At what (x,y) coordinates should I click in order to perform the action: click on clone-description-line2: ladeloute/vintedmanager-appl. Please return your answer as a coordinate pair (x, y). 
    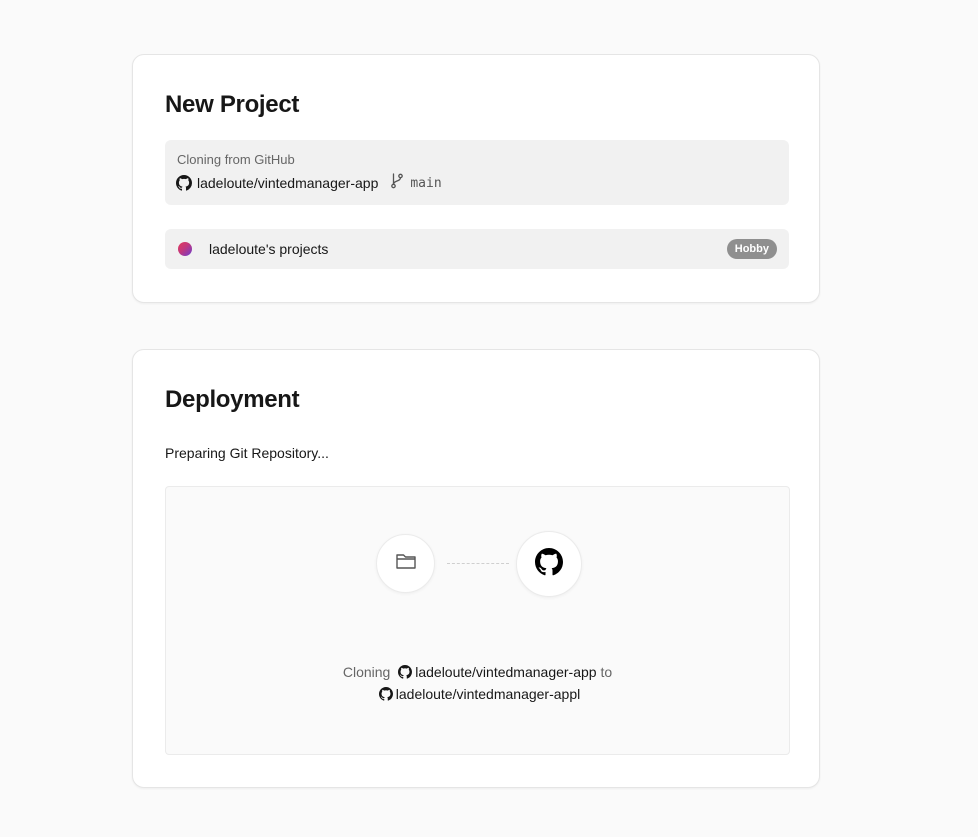
    Looking at the image, I should click on (477, 695).